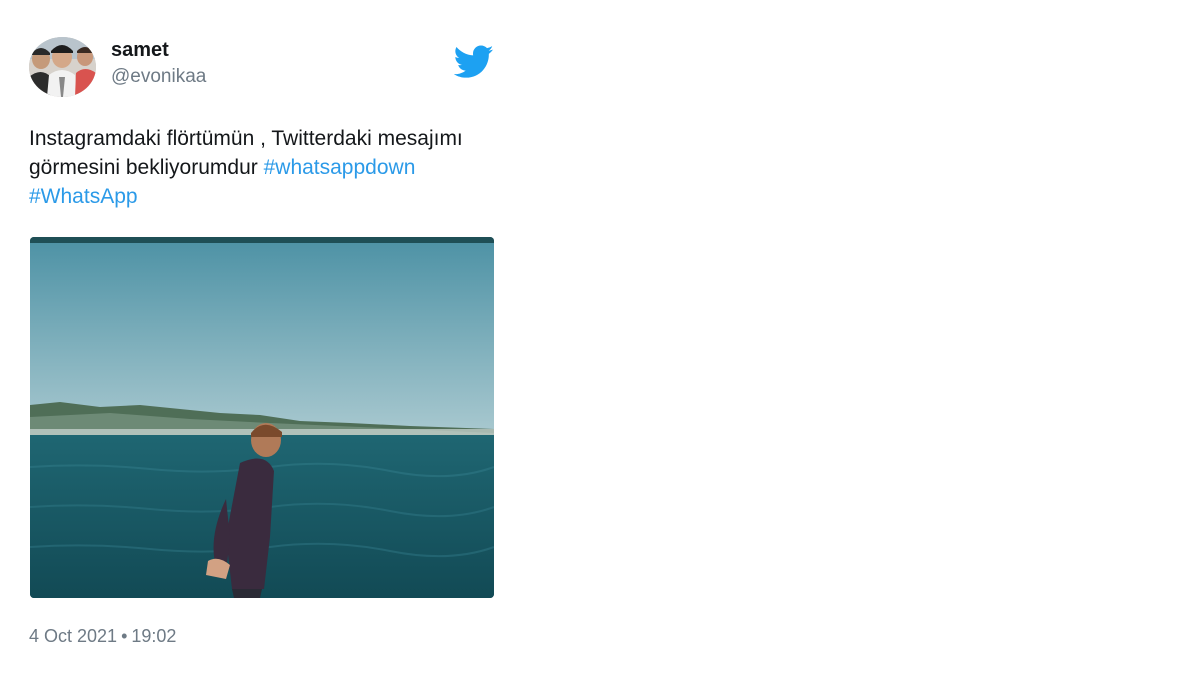 This screenshot has height=675, width=1200. What do you see at coordinates (140, 50) in the screenshot?
I see `display-name: samet` at bounding box center [140, 50].